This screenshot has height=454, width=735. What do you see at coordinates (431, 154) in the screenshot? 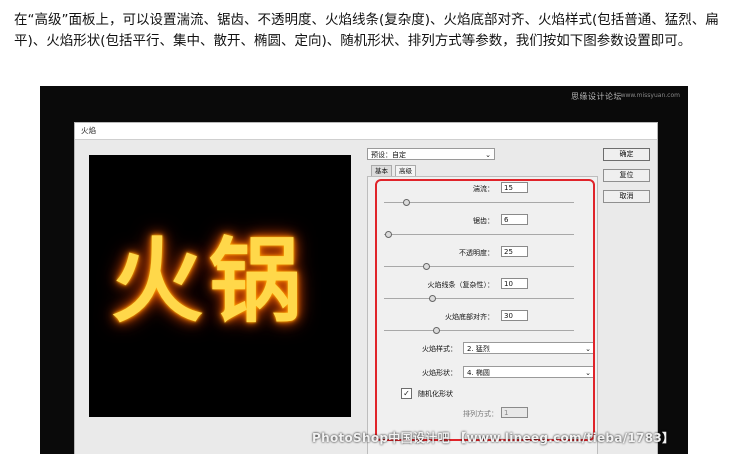
I see `preset-select: 预设：自定 ⌄` at bounding box center [431, 154].